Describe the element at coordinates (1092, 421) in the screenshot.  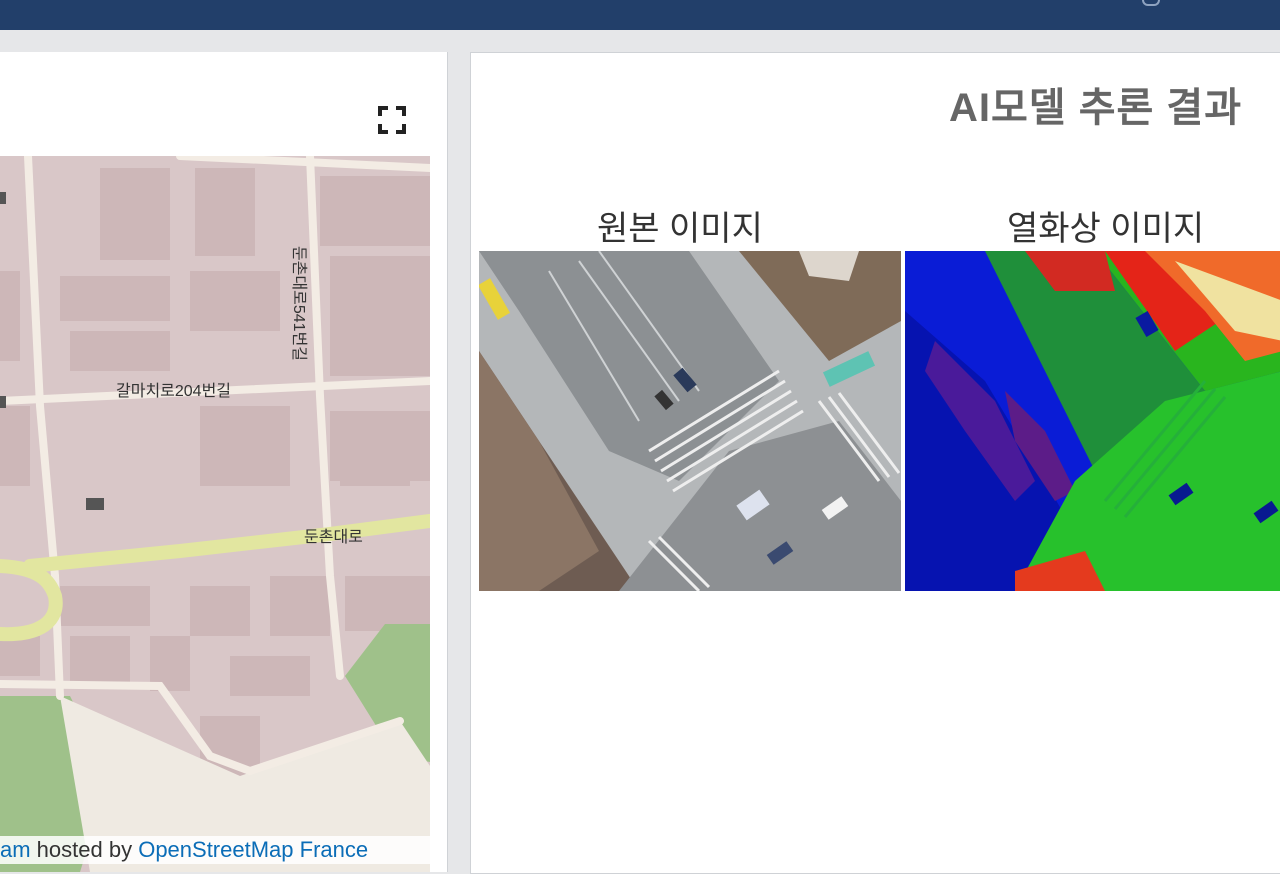
I see `thermal-image` at that location.